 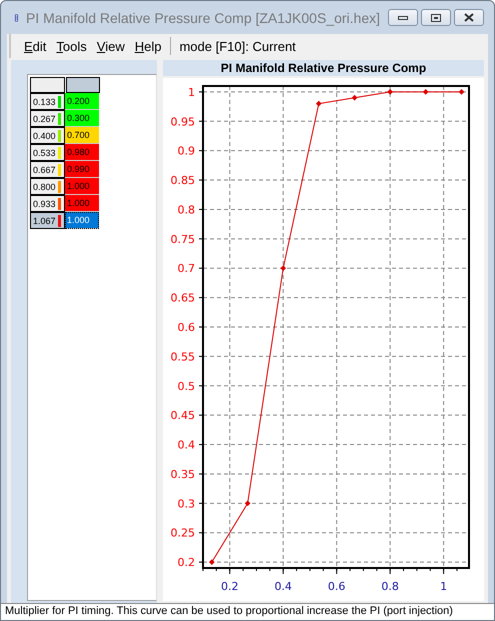 I want to click on y-tick-label: 0.25, so click(x=182, y=533).